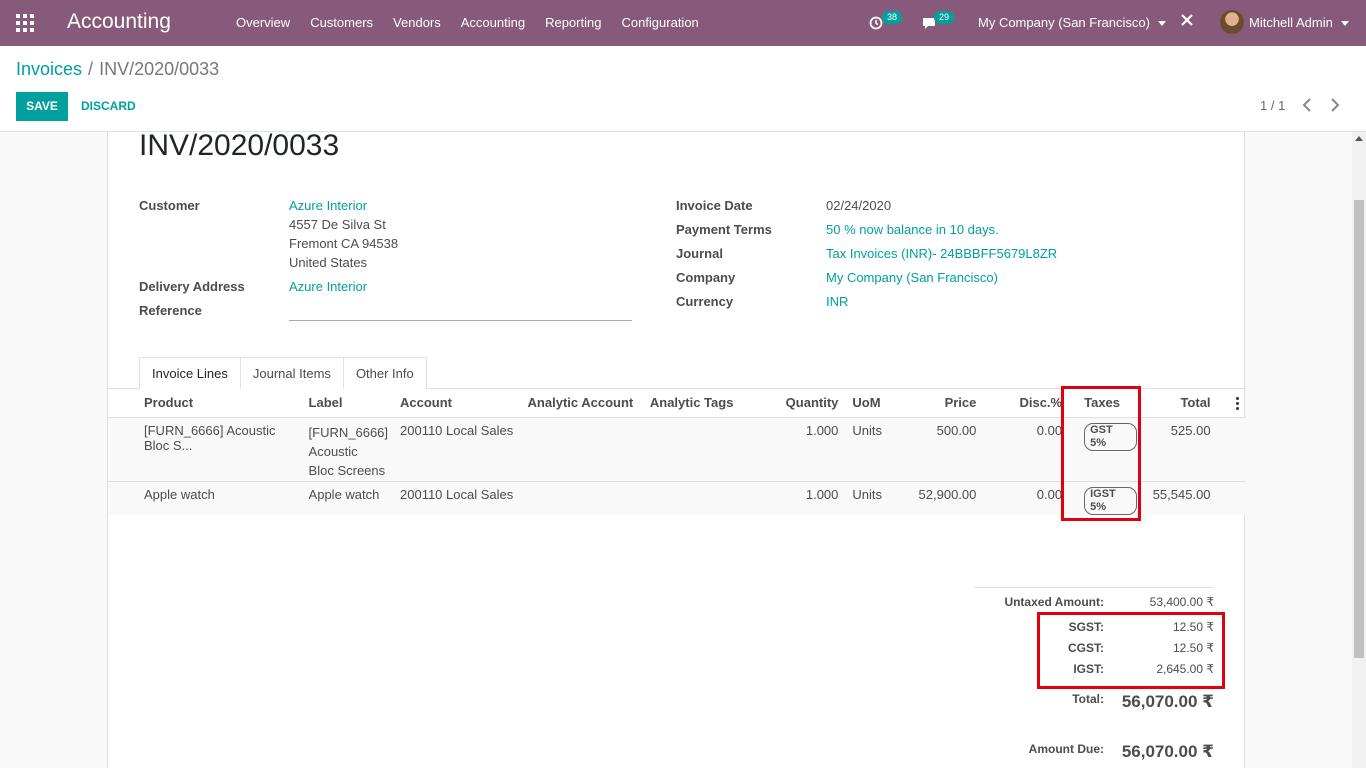  What do you see at coordinates (941, 253) in the screenshot?
I see `journal-field: Tax Invoices (INR)- 24BBBFF5679L8ZR` at bounding box center [941, 253].